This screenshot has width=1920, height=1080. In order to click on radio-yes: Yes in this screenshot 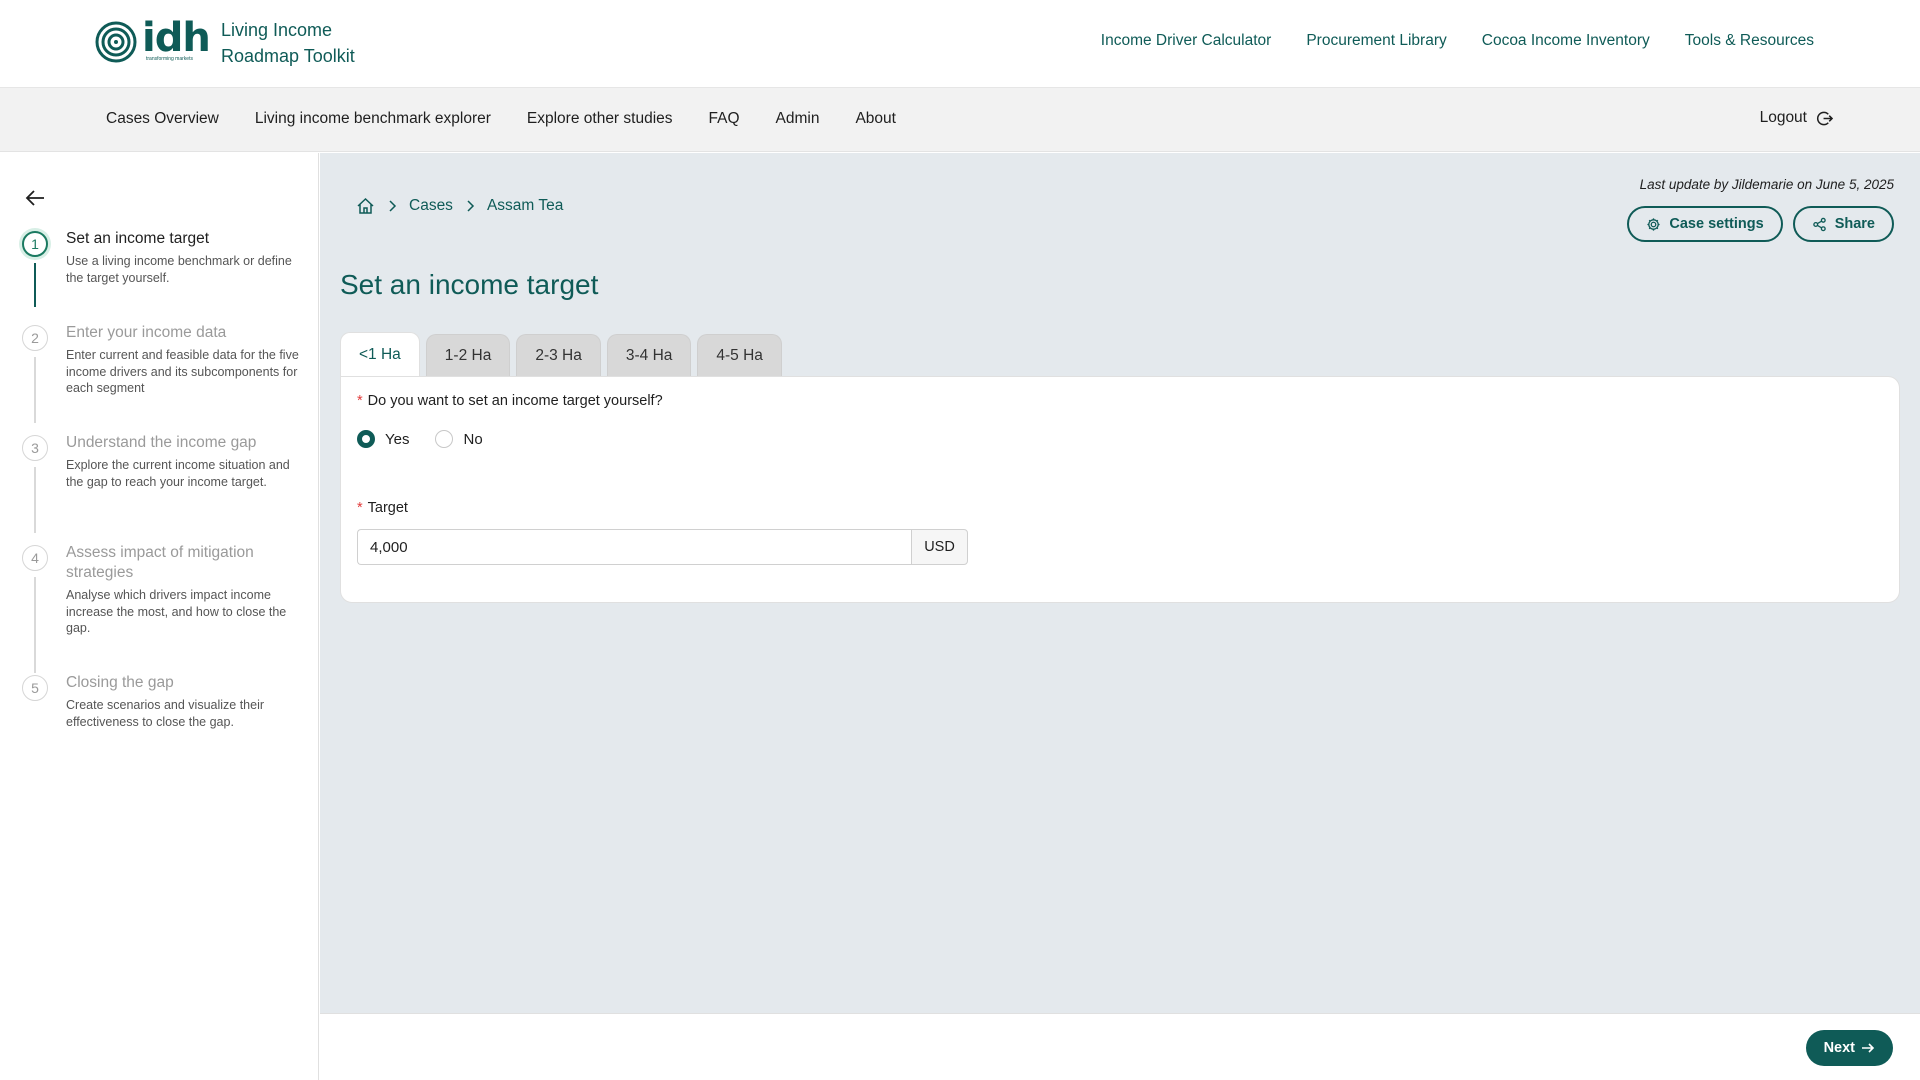, I will do `click(383, 439)`.